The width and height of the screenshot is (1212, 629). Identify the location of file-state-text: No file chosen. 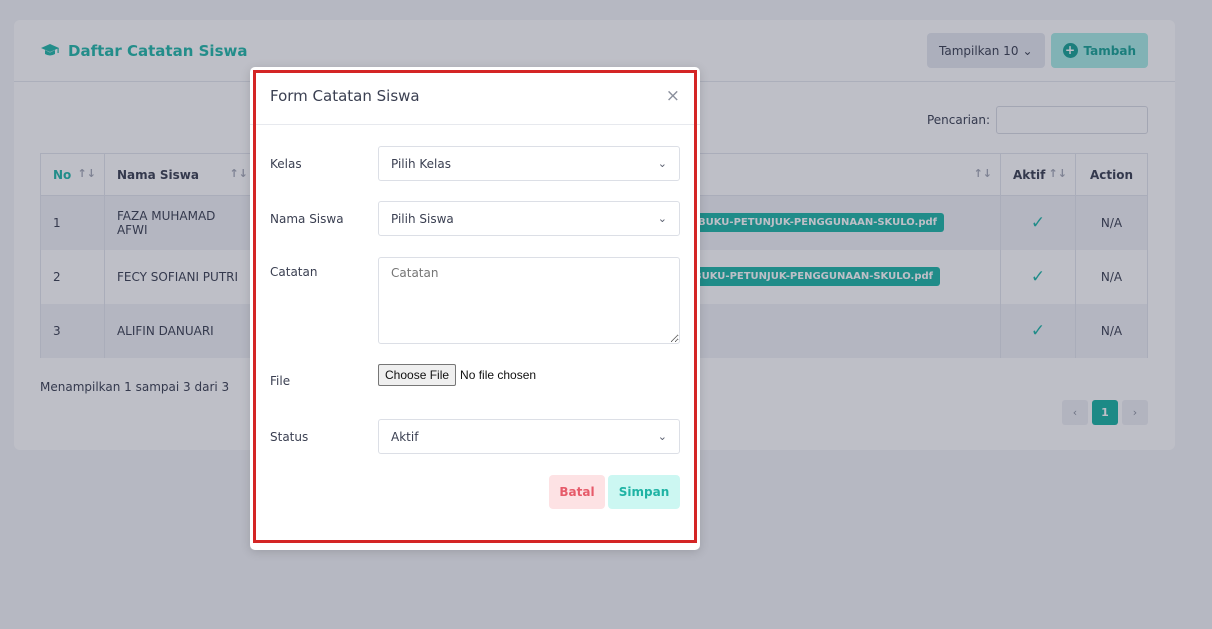
(498, 375).